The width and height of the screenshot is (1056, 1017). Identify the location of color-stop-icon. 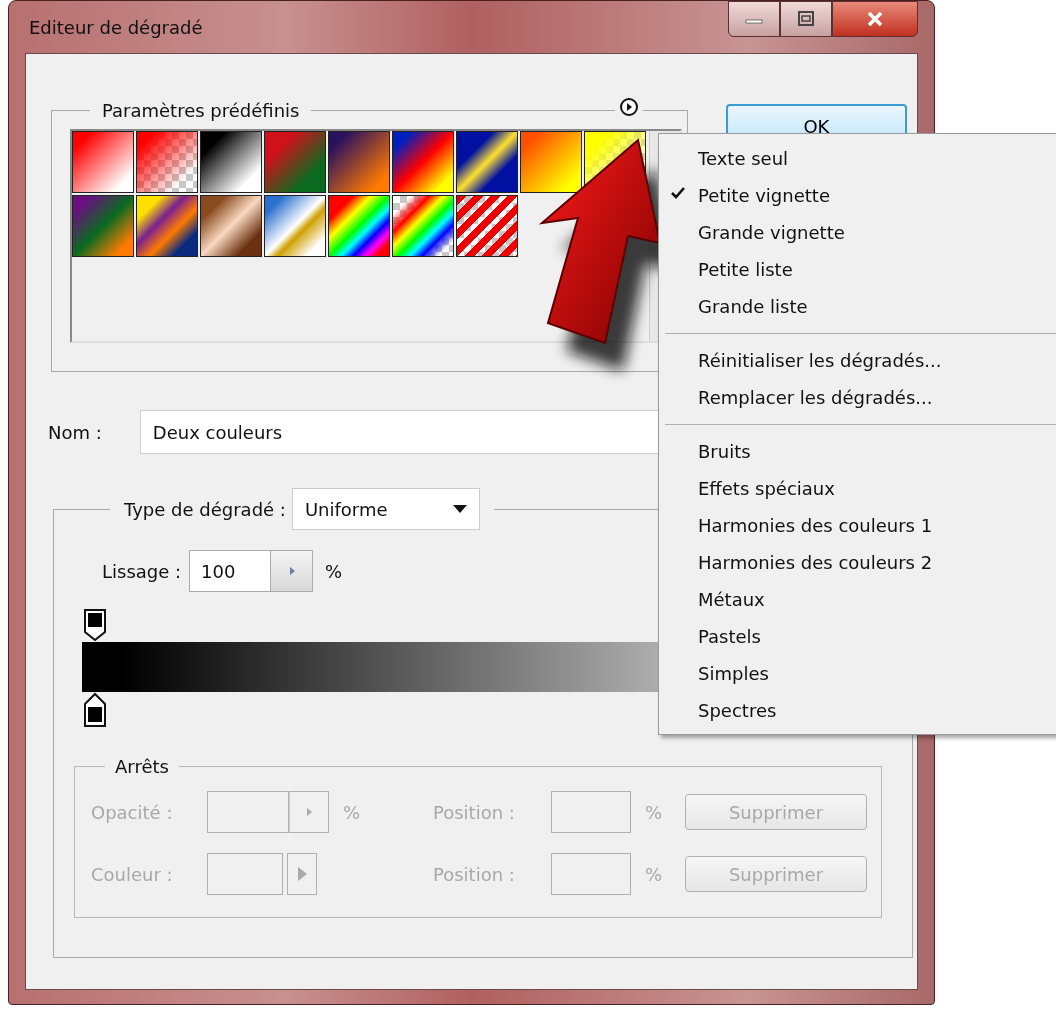
(95, 710).